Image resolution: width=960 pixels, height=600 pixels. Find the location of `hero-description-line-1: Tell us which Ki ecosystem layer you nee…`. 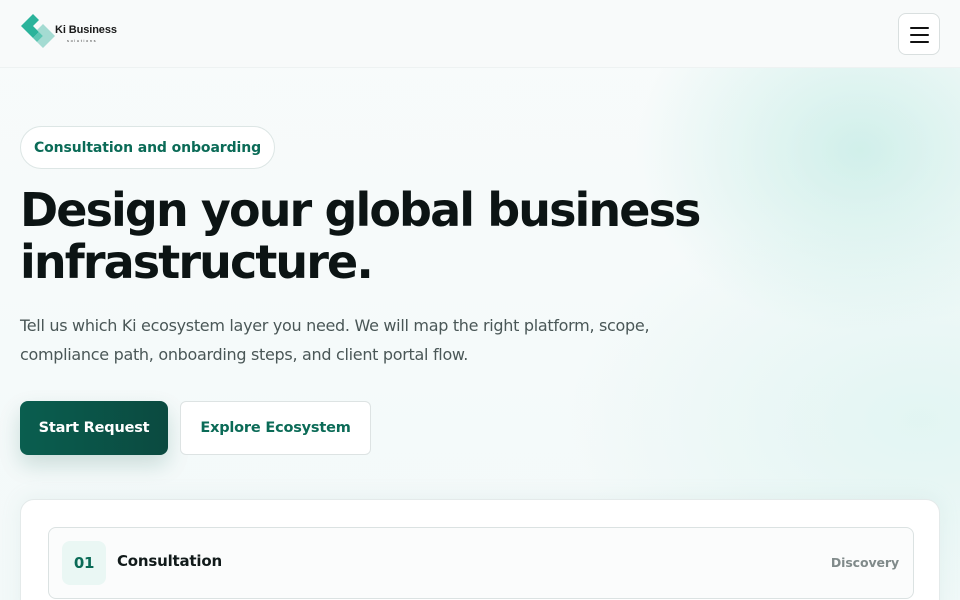

hero-description-line-1: Tell us which Ki ecosystem layer you nee… is located at coordinates (335, 325).